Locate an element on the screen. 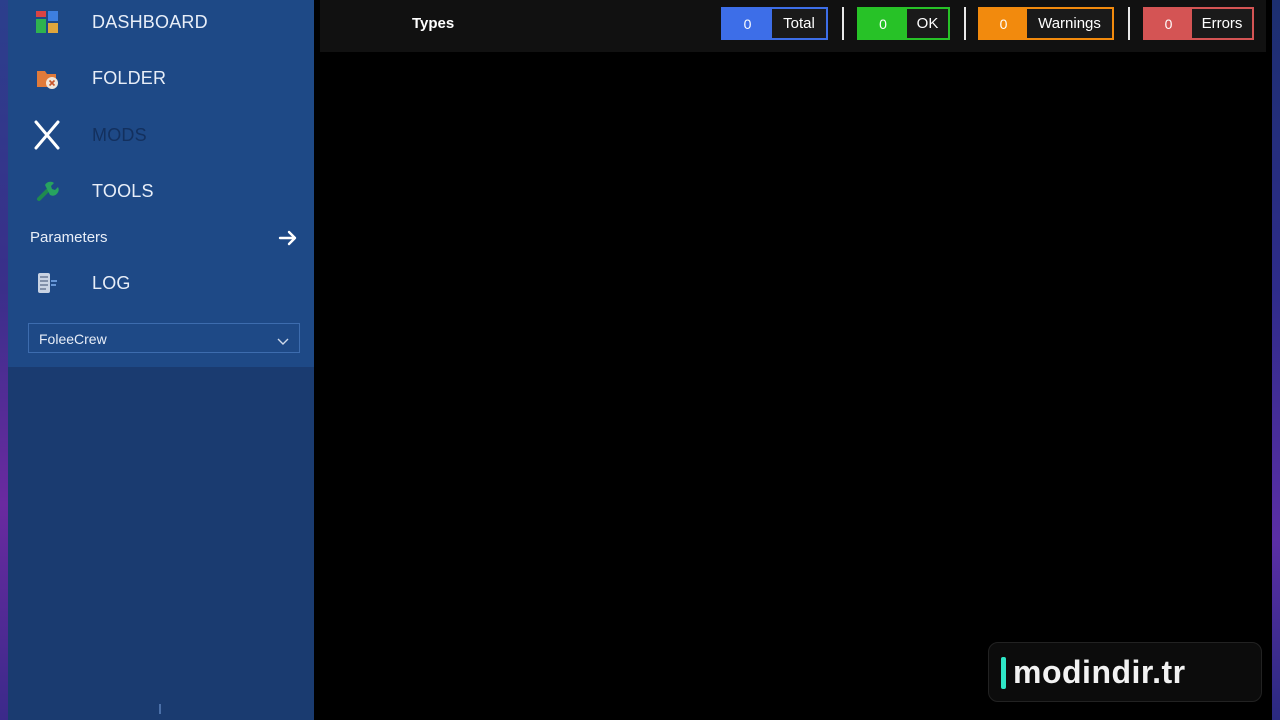 This screenshot has width=1280, height=720. close-x-icon is located at coordinates (47, 135).